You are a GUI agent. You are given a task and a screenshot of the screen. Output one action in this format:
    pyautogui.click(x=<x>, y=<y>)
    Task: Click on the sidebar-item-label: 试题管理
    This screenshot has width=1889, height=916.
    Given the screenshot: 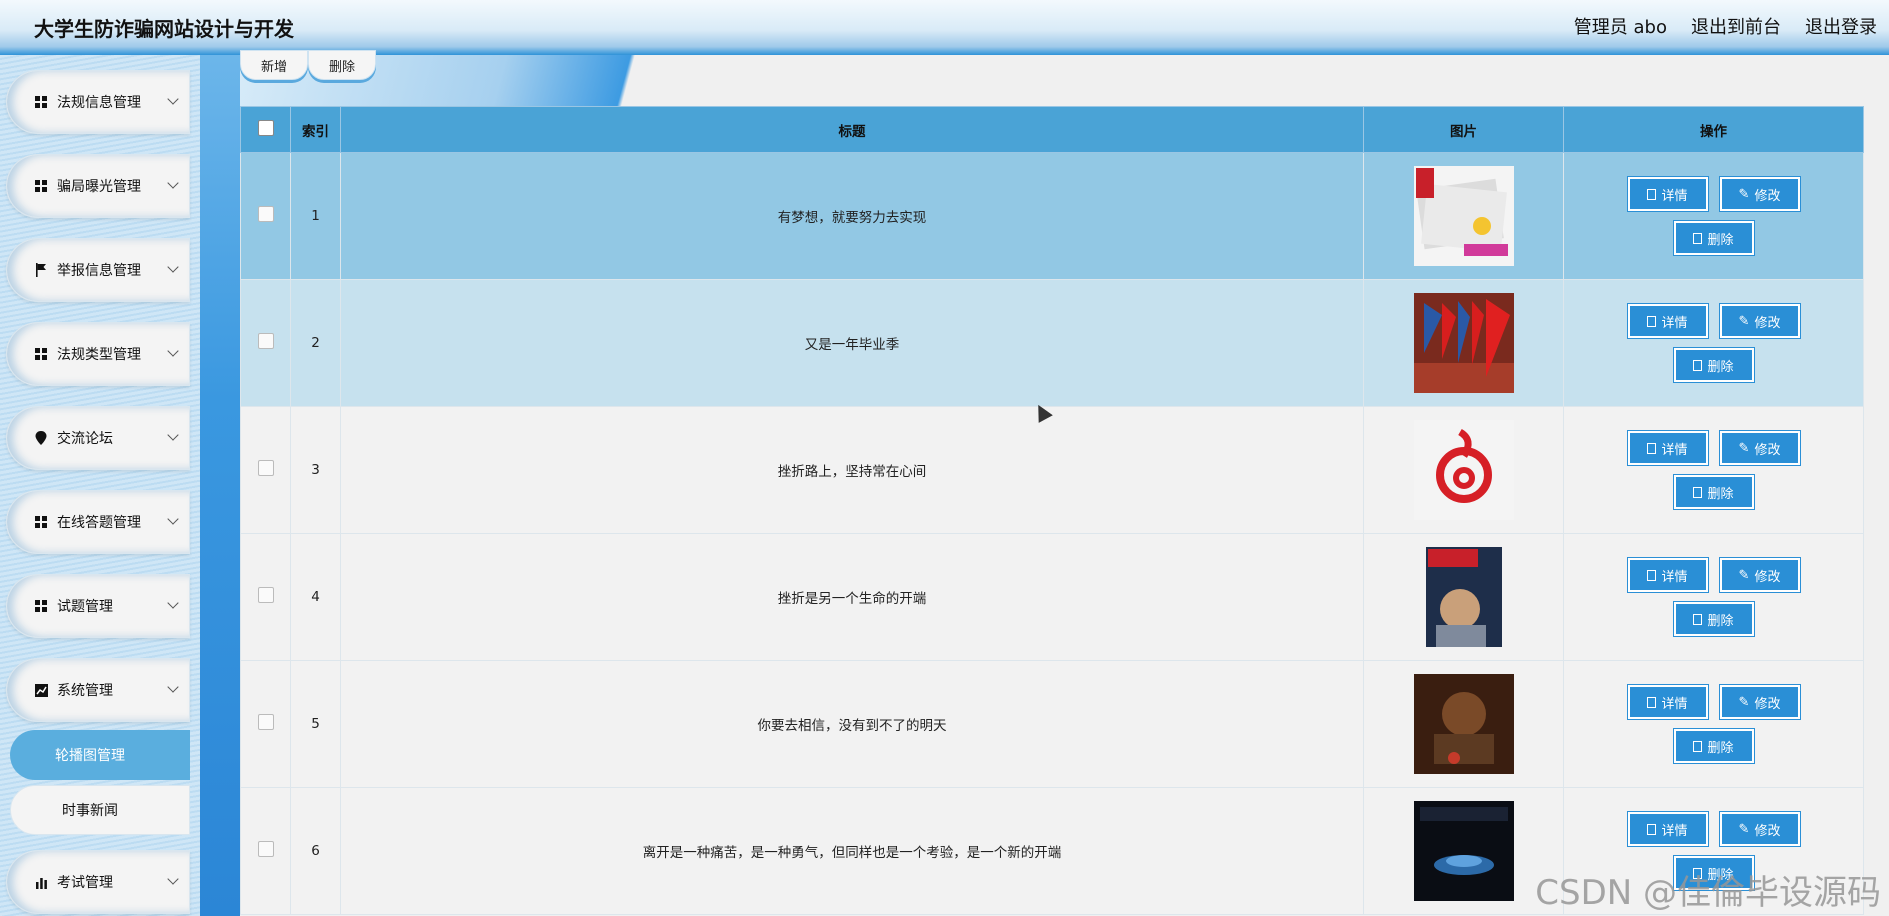 What is the action you would take?
    pyautogui.click(x=85, y=607)
    